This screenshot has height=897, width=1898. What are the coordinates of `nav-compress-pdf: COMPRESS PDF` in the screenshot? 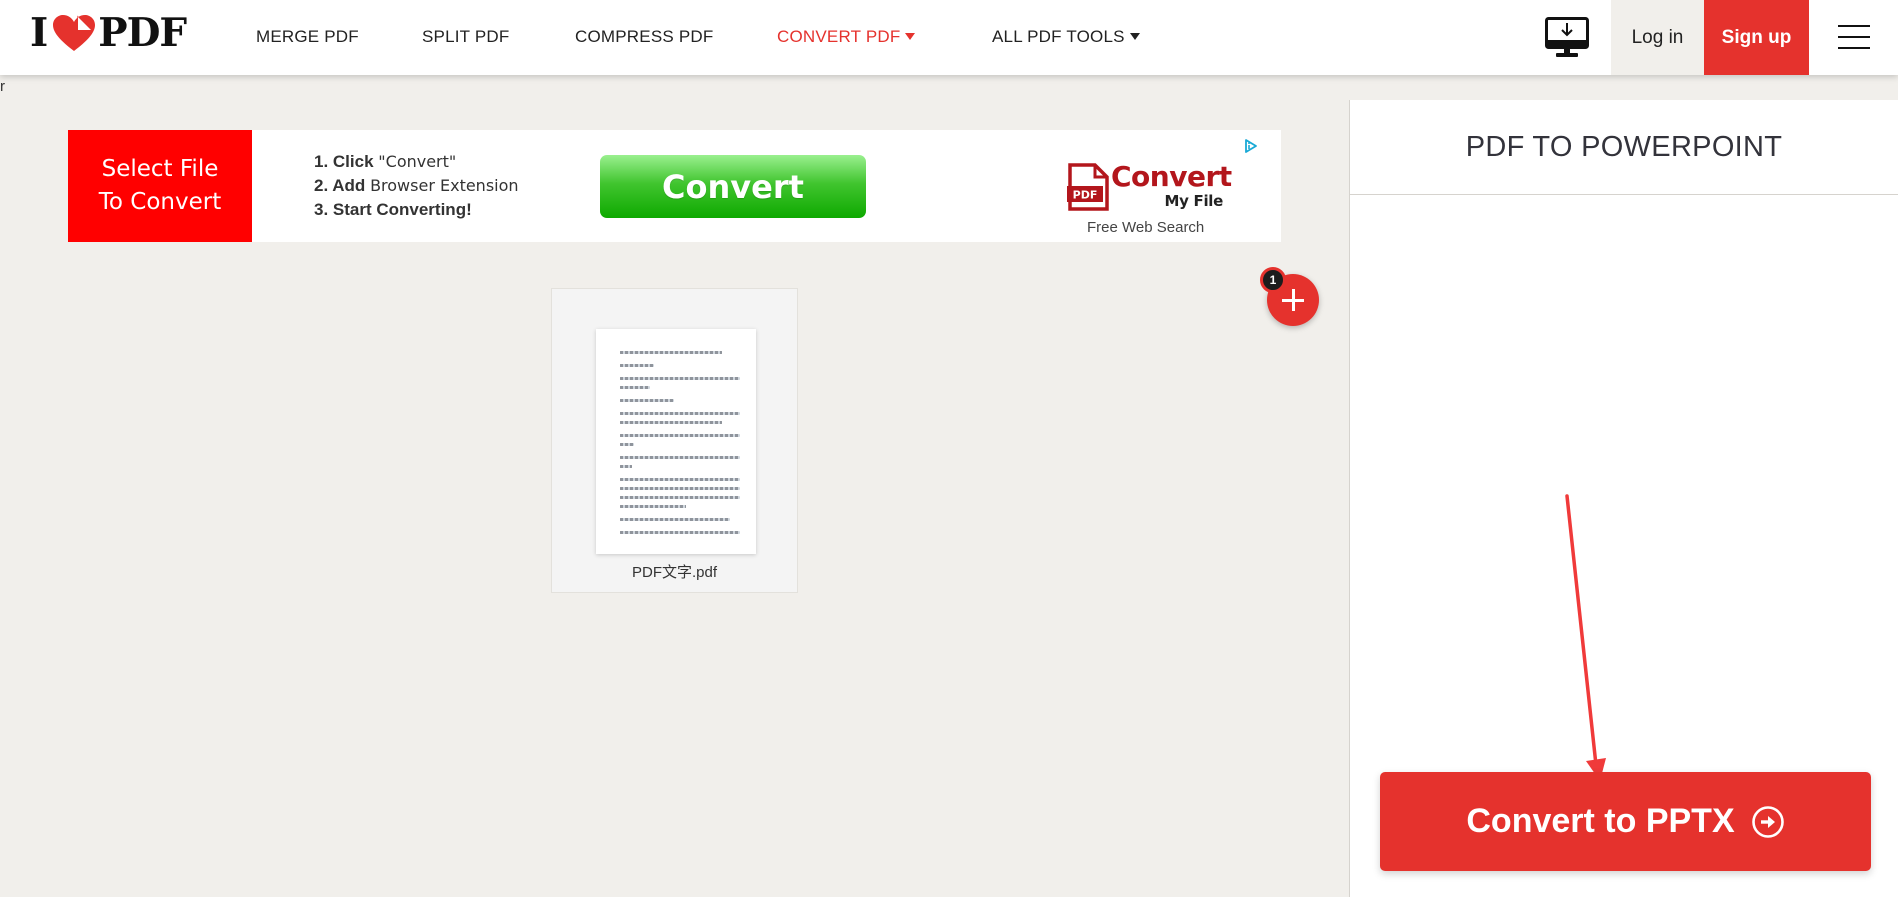 It's located at (644, 37).